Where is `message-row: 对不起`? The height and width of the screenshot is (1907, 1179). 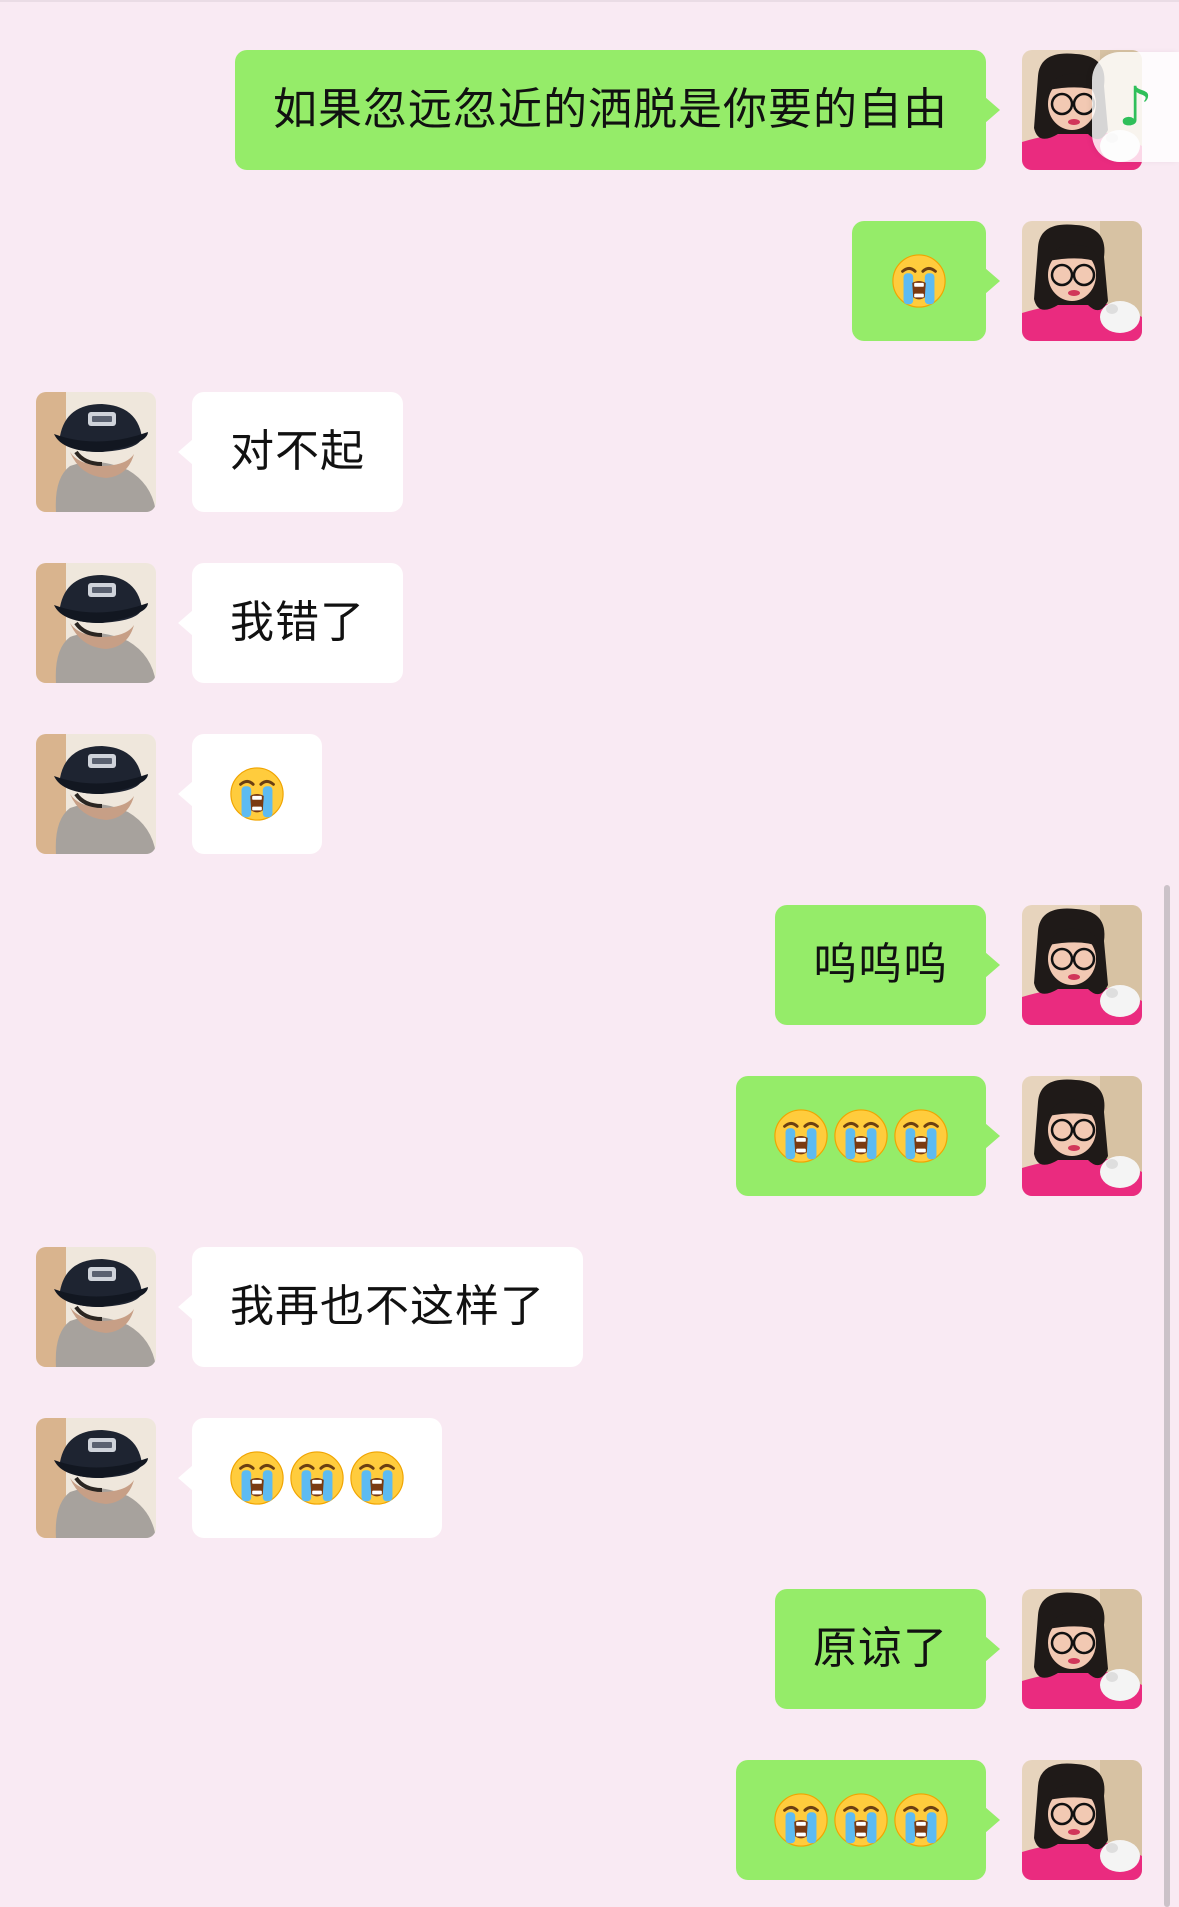 message-row: 对不起 is located at coordinates (589, 454).